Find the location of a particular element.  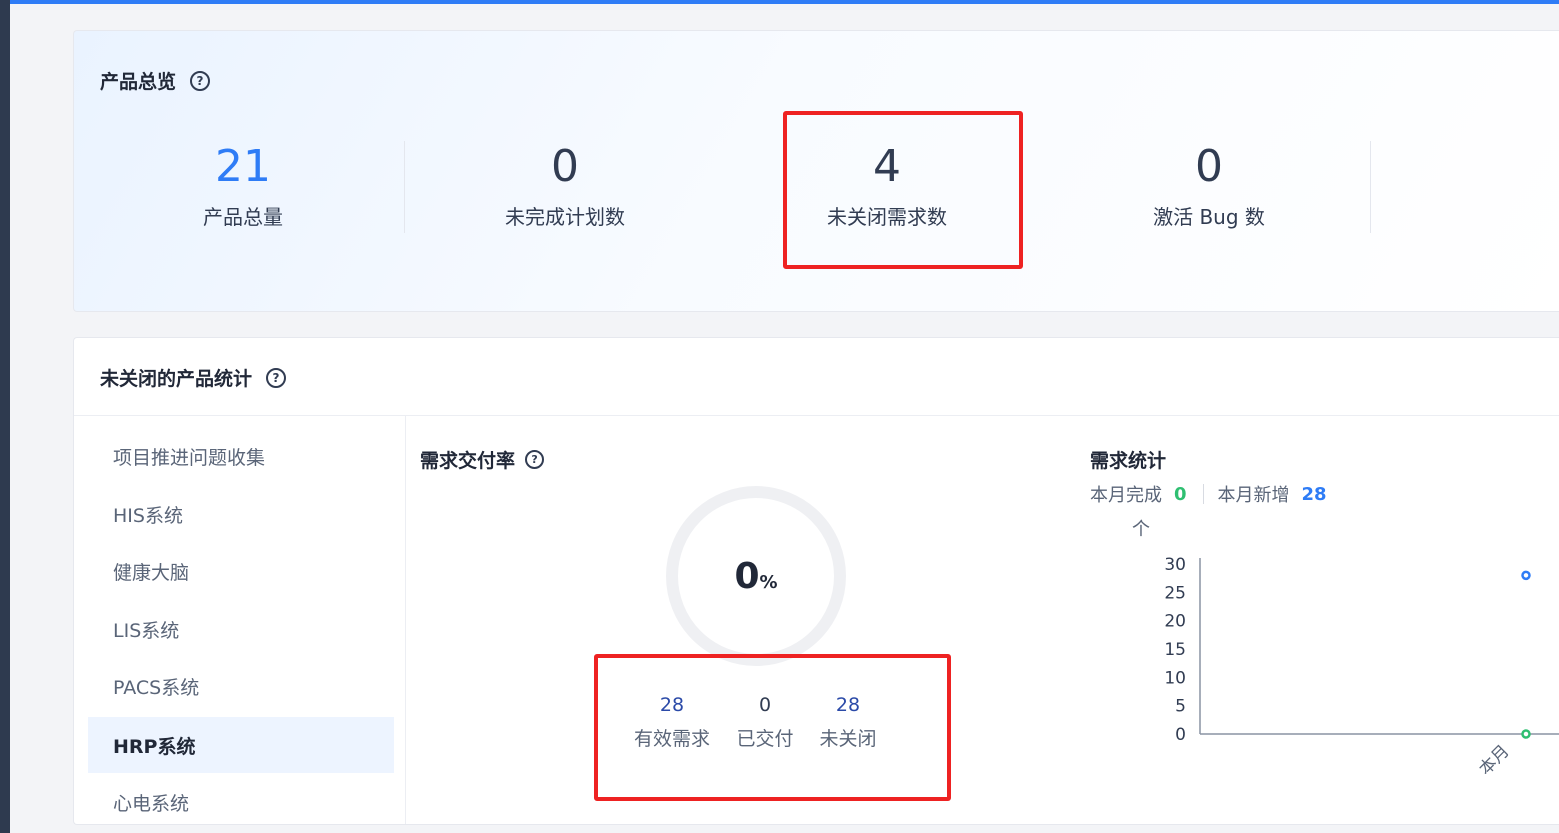

req-stats-title: 需求统计 is located at coordinates (1128, 459).